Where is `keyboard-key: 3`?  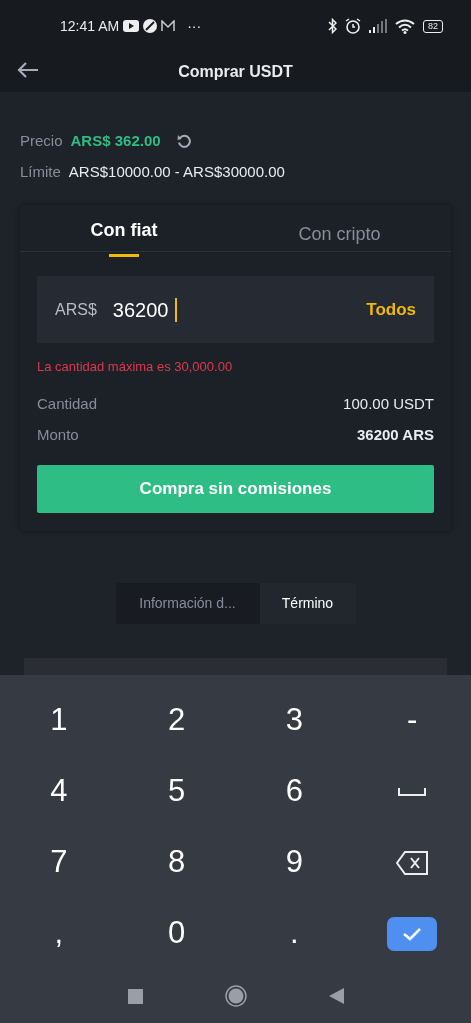
keyboard-key: 3 is located at coordinates (294, 720).